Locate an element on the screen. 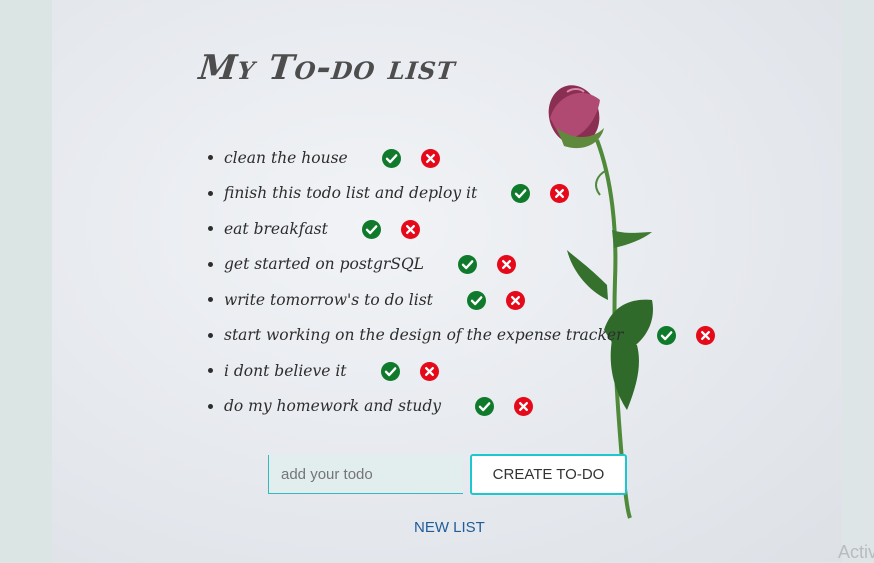 This screenshot has height=563, width=874. todo-text: write tomorrow's to do list is located at coordinates (328, 299).